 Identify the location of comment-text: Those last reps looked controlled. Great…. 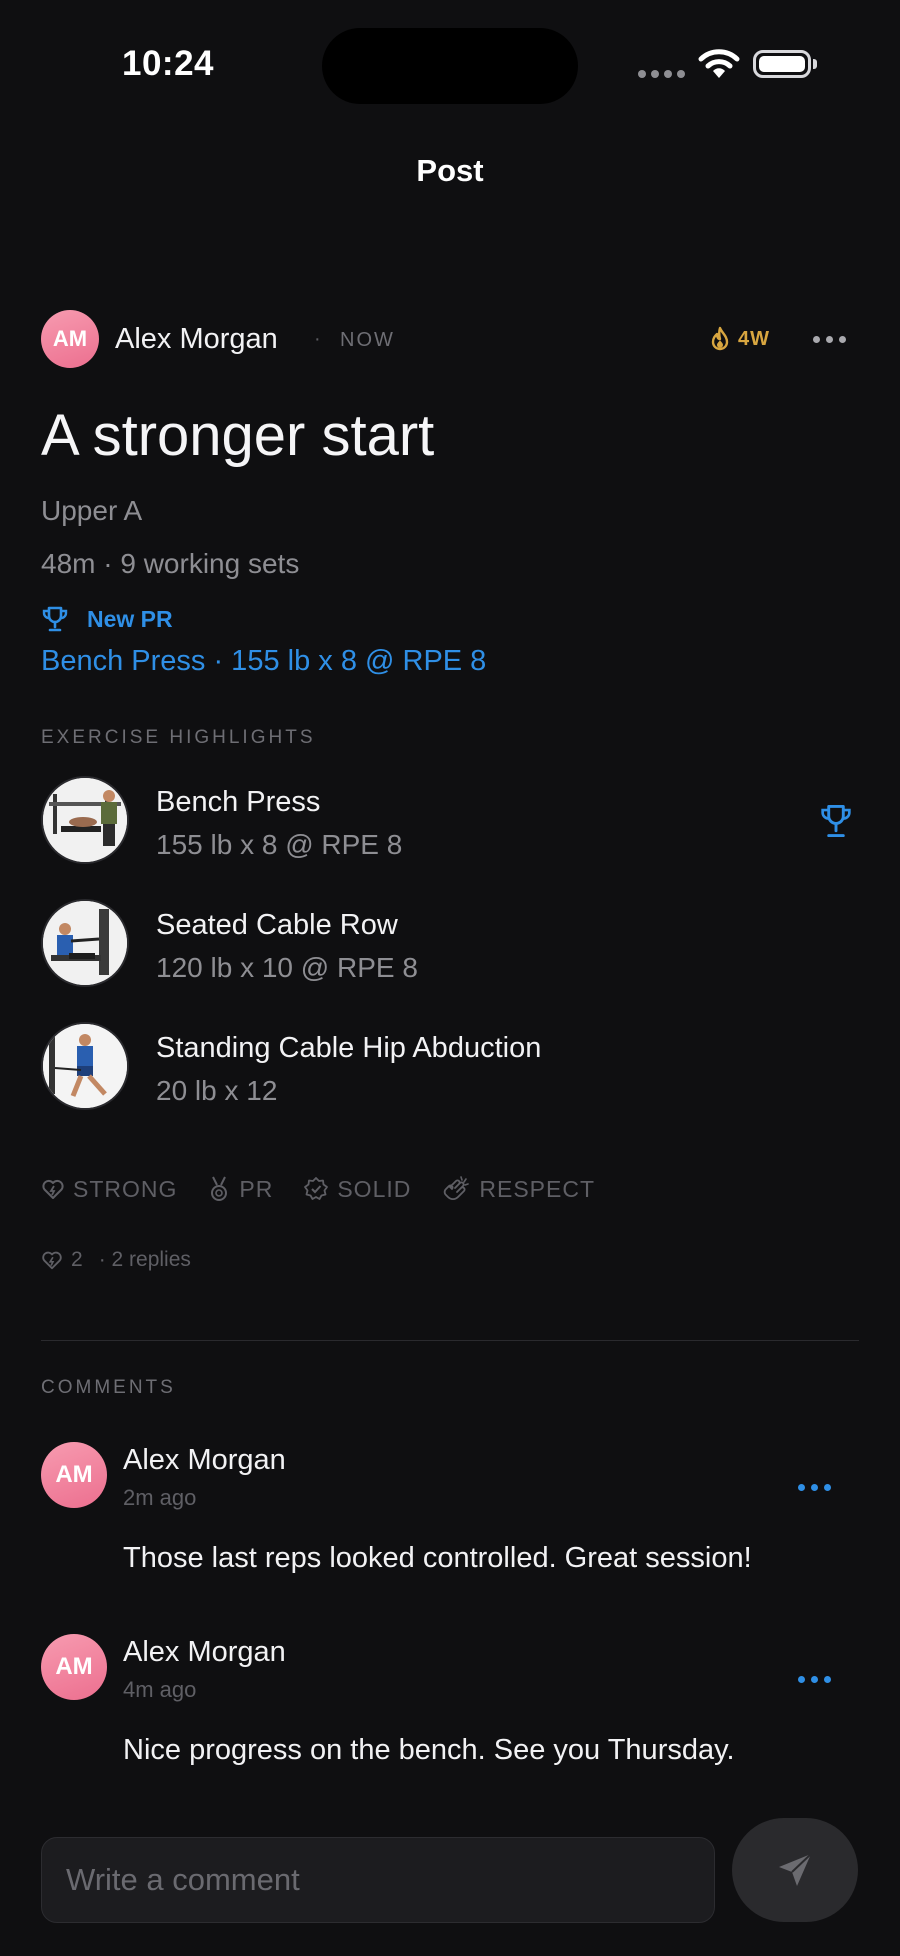
(437, 1558).